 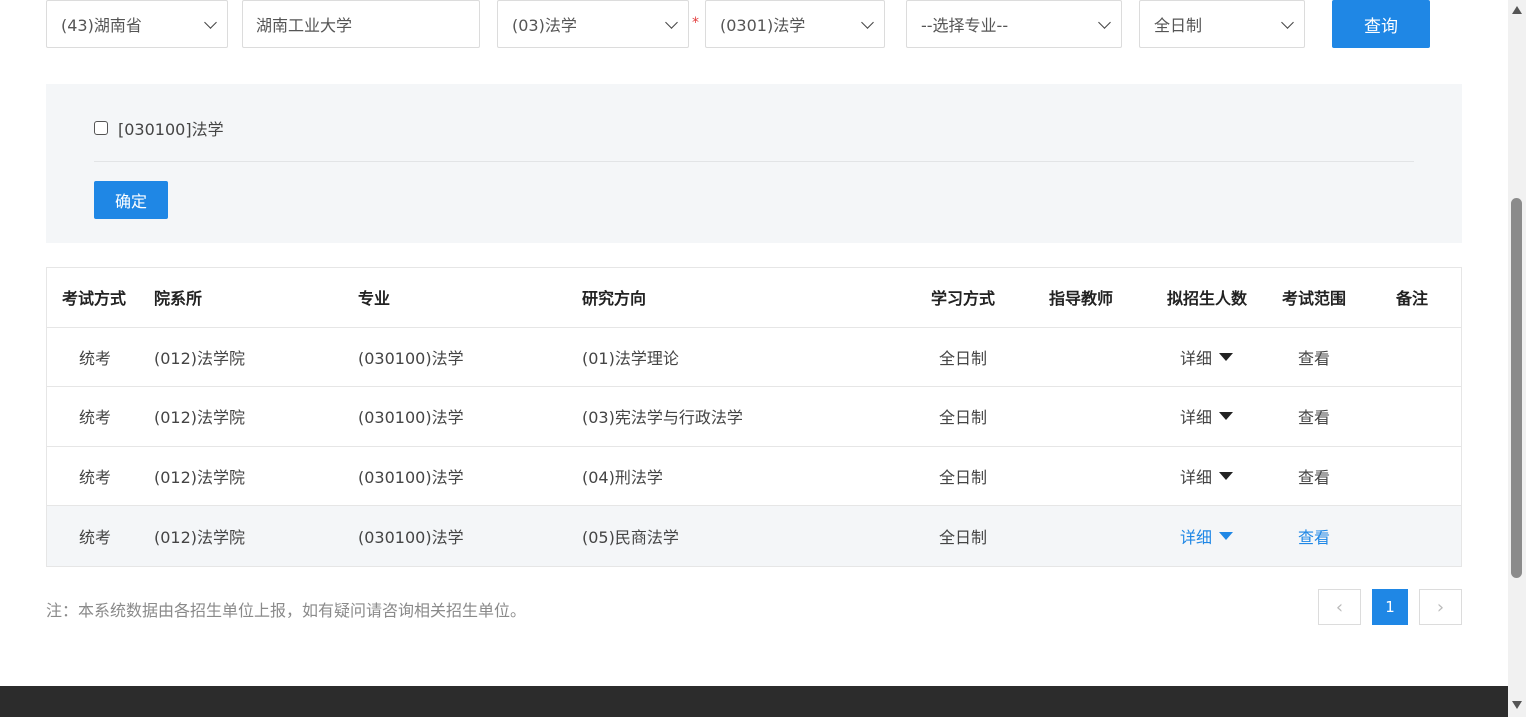 I want to click on header-study-mode: 学习方式, so click(x=963, y=299).